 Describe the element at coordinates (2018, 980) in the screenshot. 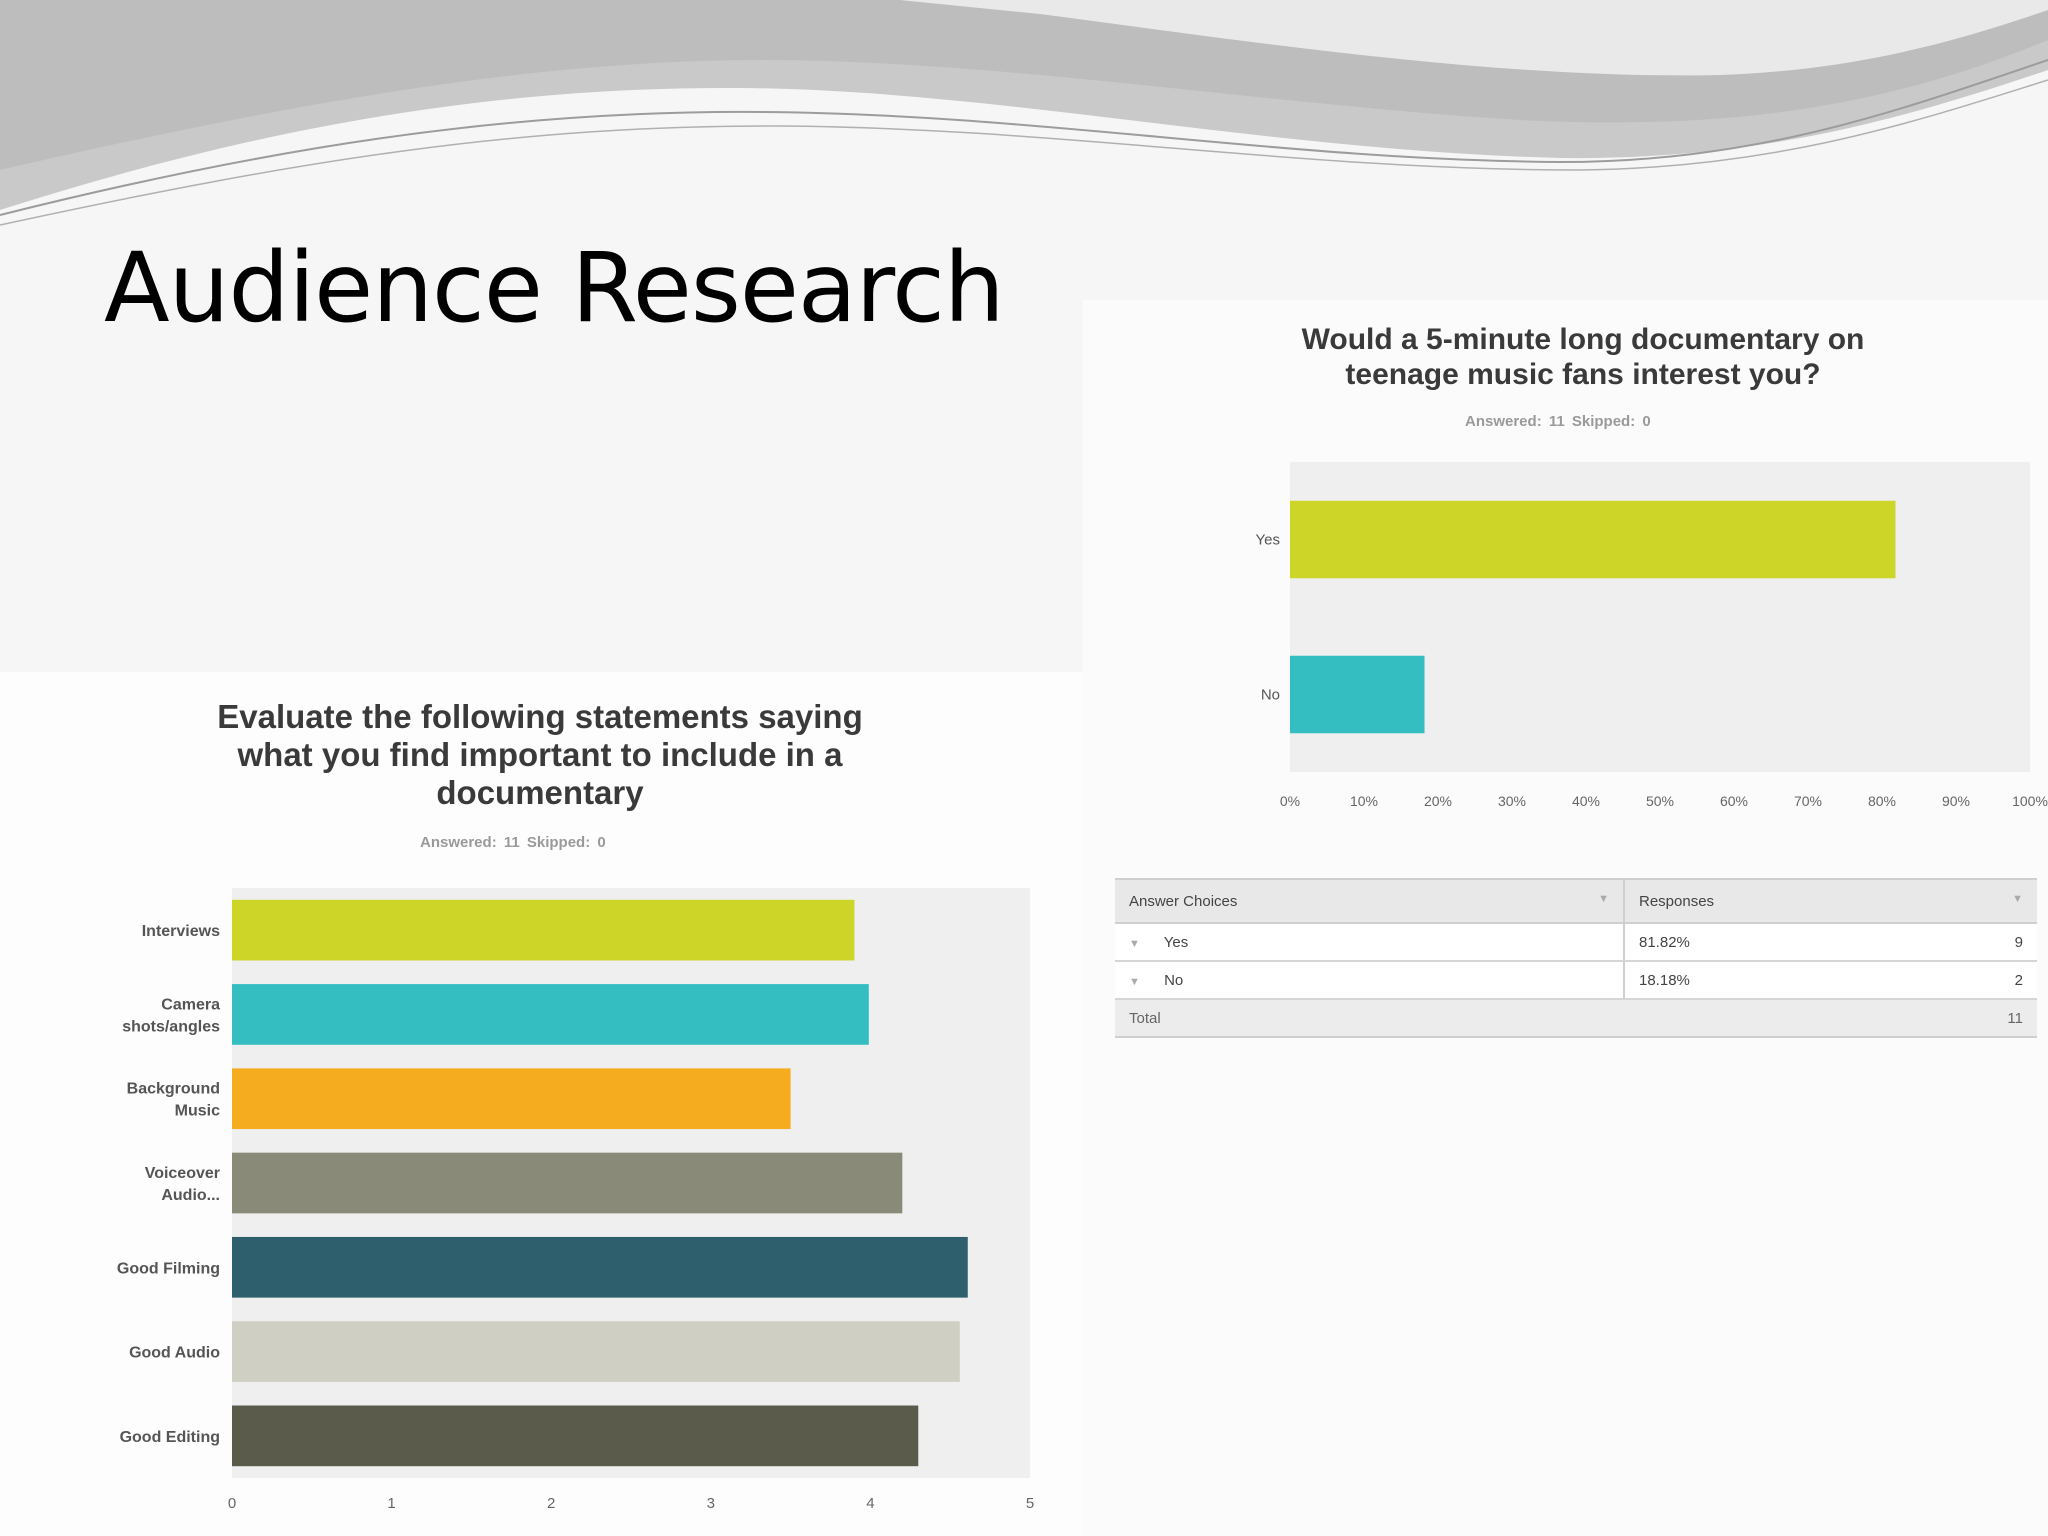

I see `response-count: 2` at that location.